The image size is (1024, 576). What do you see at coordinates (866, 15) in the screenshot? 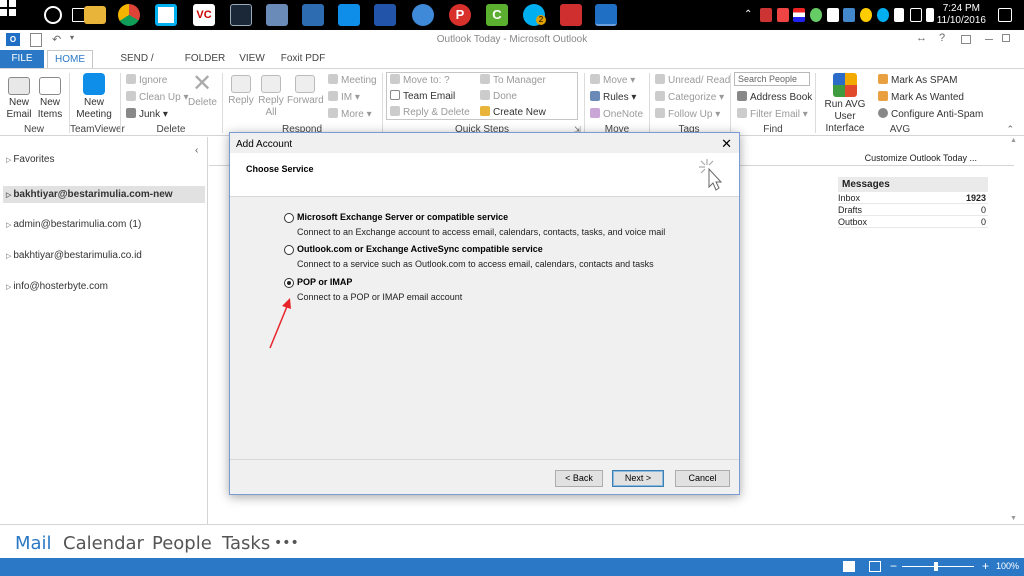
I see `tray-emoji-icon` at bounding box center [866, 15].